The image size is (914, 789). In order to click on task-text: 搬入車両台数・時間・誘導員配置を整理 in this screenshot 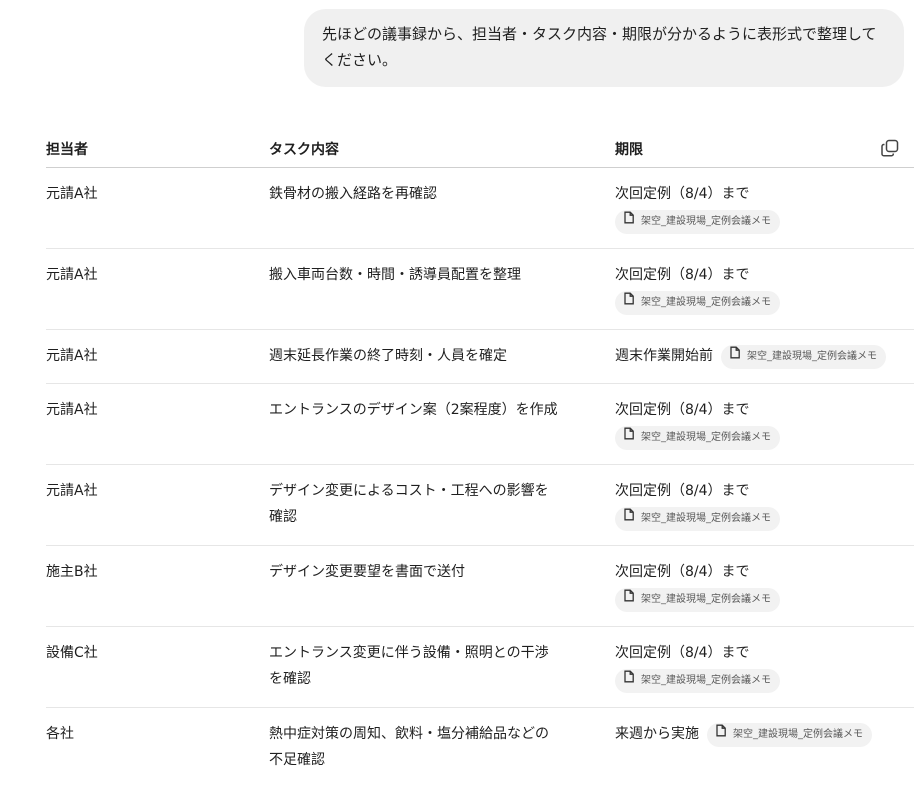, I will do `click(395, 275)`.